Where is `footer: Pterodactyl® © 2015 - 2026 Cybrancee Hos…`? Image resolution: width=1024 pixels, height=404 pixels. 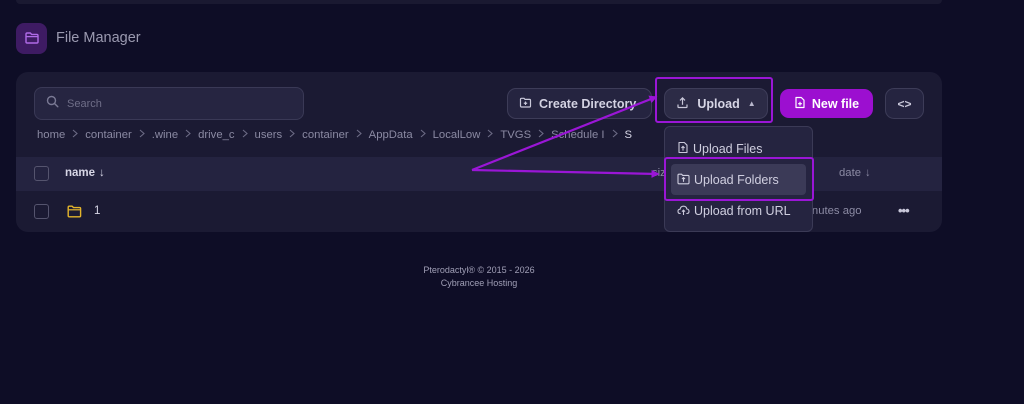
footer: Pterodactyl® © 2015 - 2026 Cybrancee Hos… is located at coordinates (479, 277).